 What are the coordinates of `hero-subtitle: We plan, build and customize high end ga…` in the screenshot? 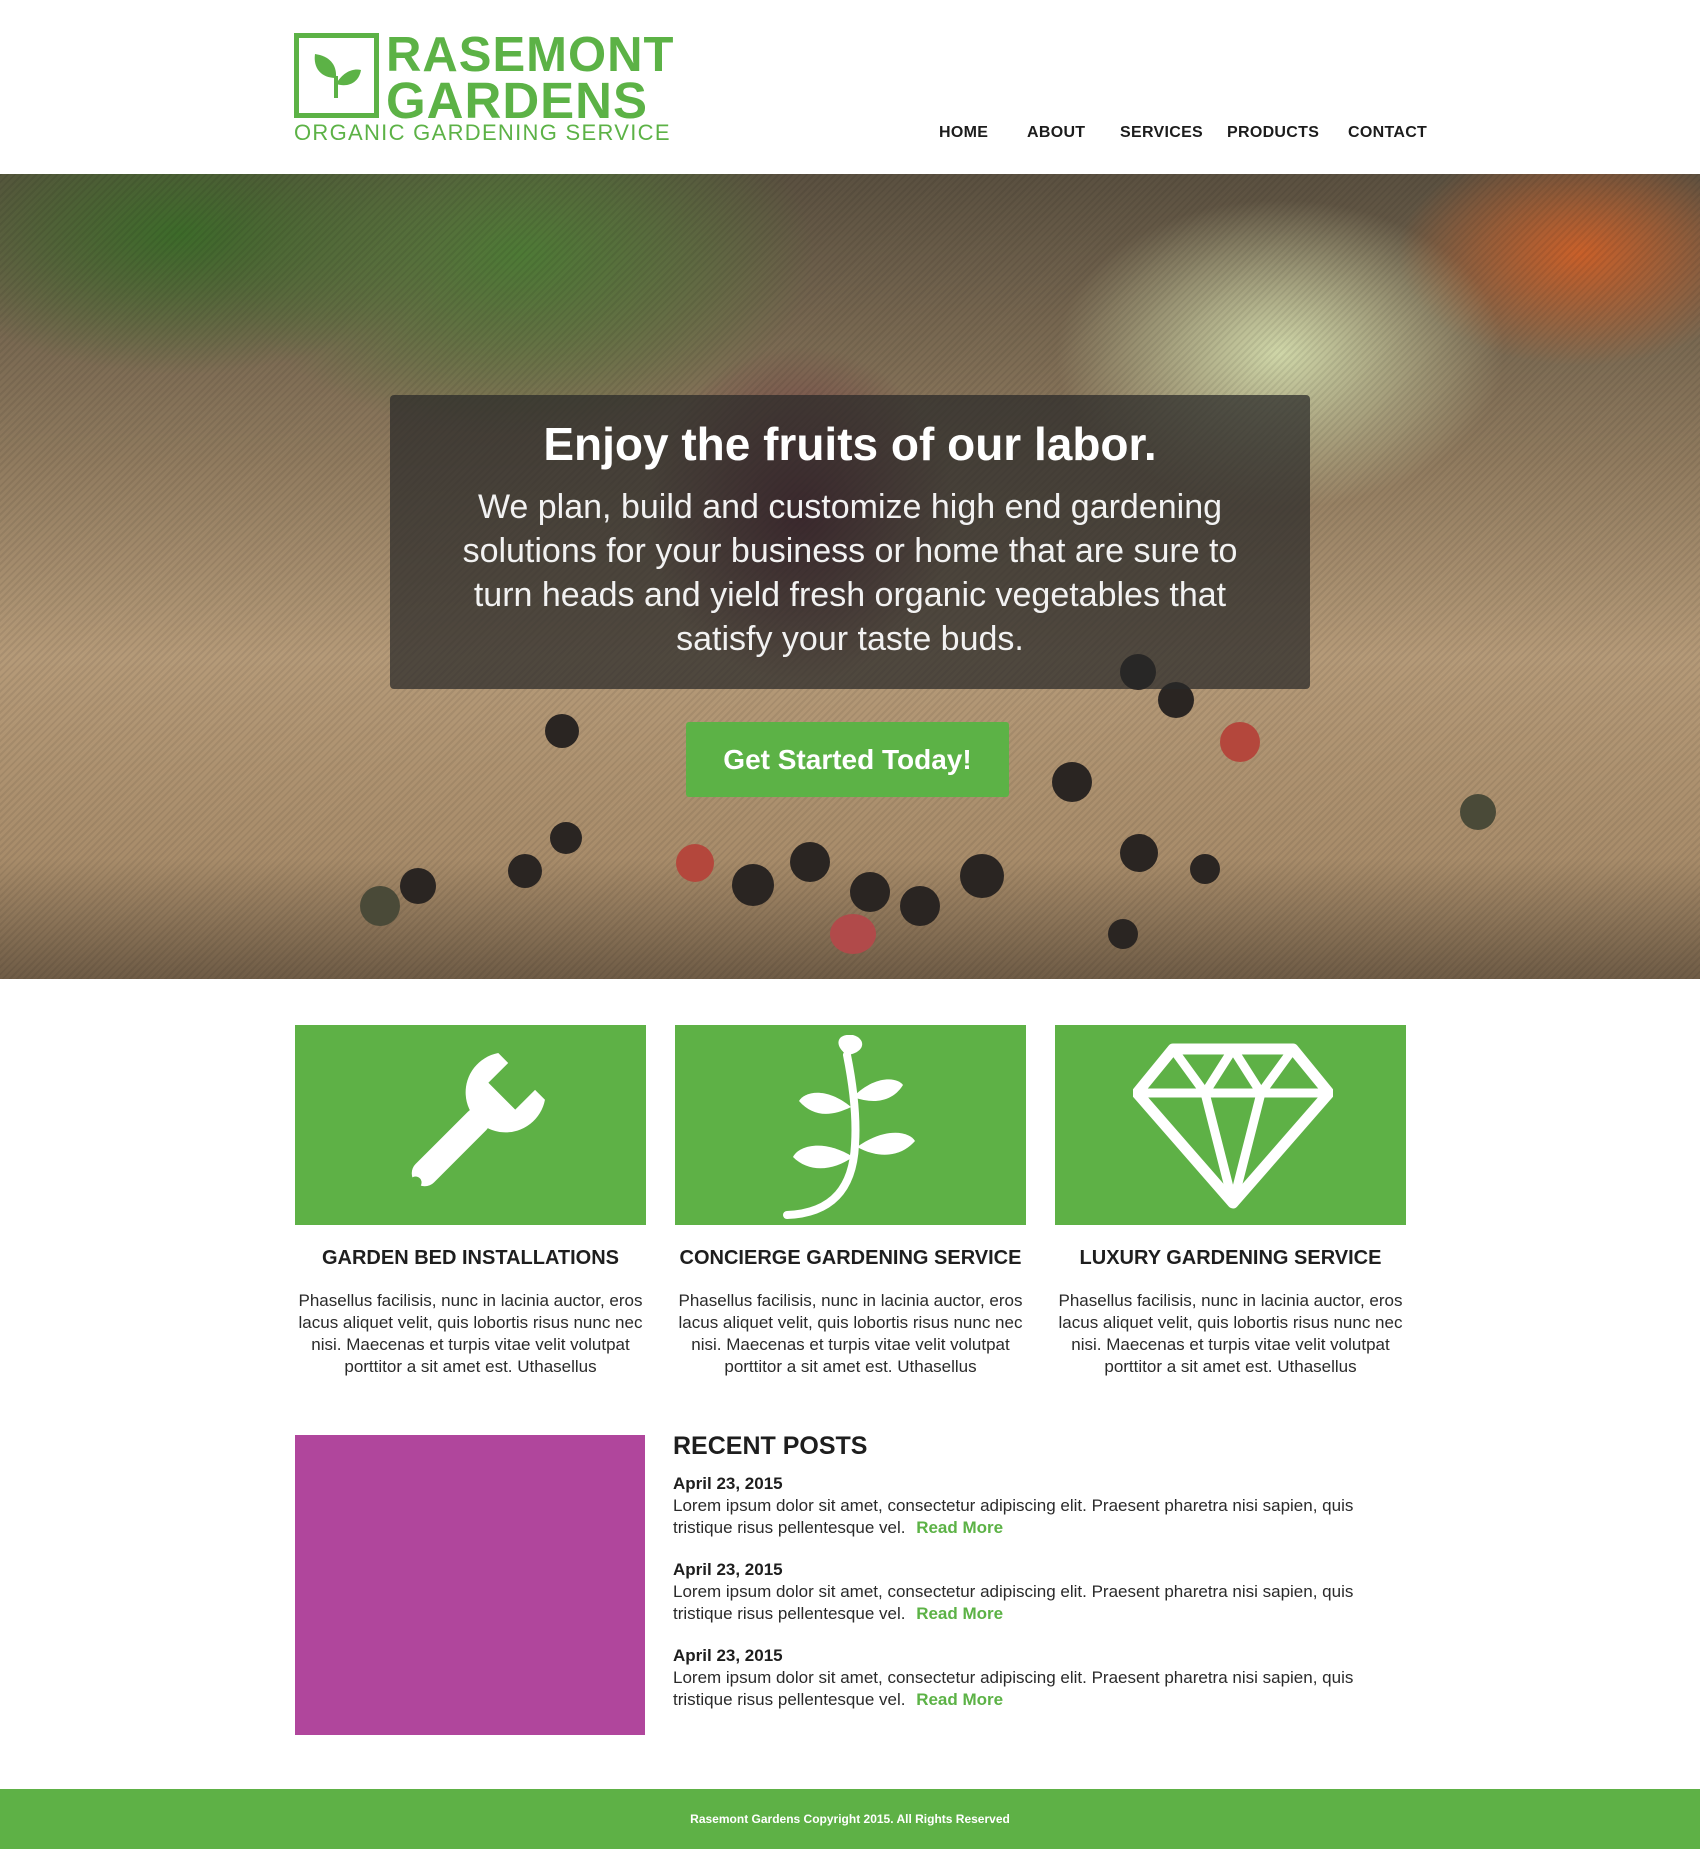 It's located at (850, 573).